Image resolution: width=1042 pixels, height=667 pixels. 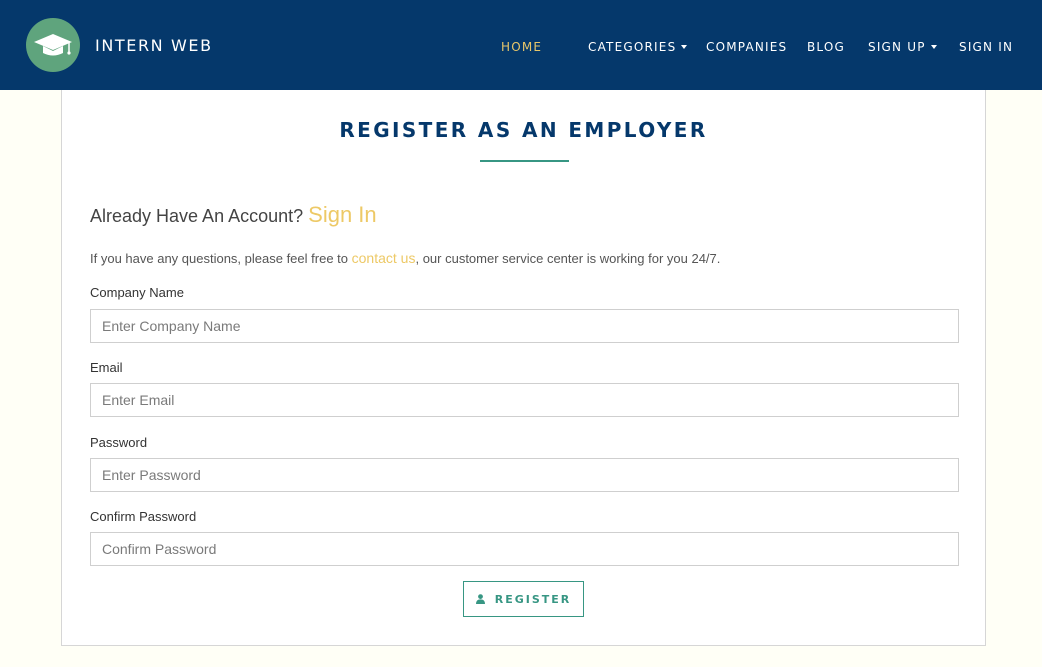 I want to click on nav-sign-in: SIGN IN, so click(x=986, y=47).